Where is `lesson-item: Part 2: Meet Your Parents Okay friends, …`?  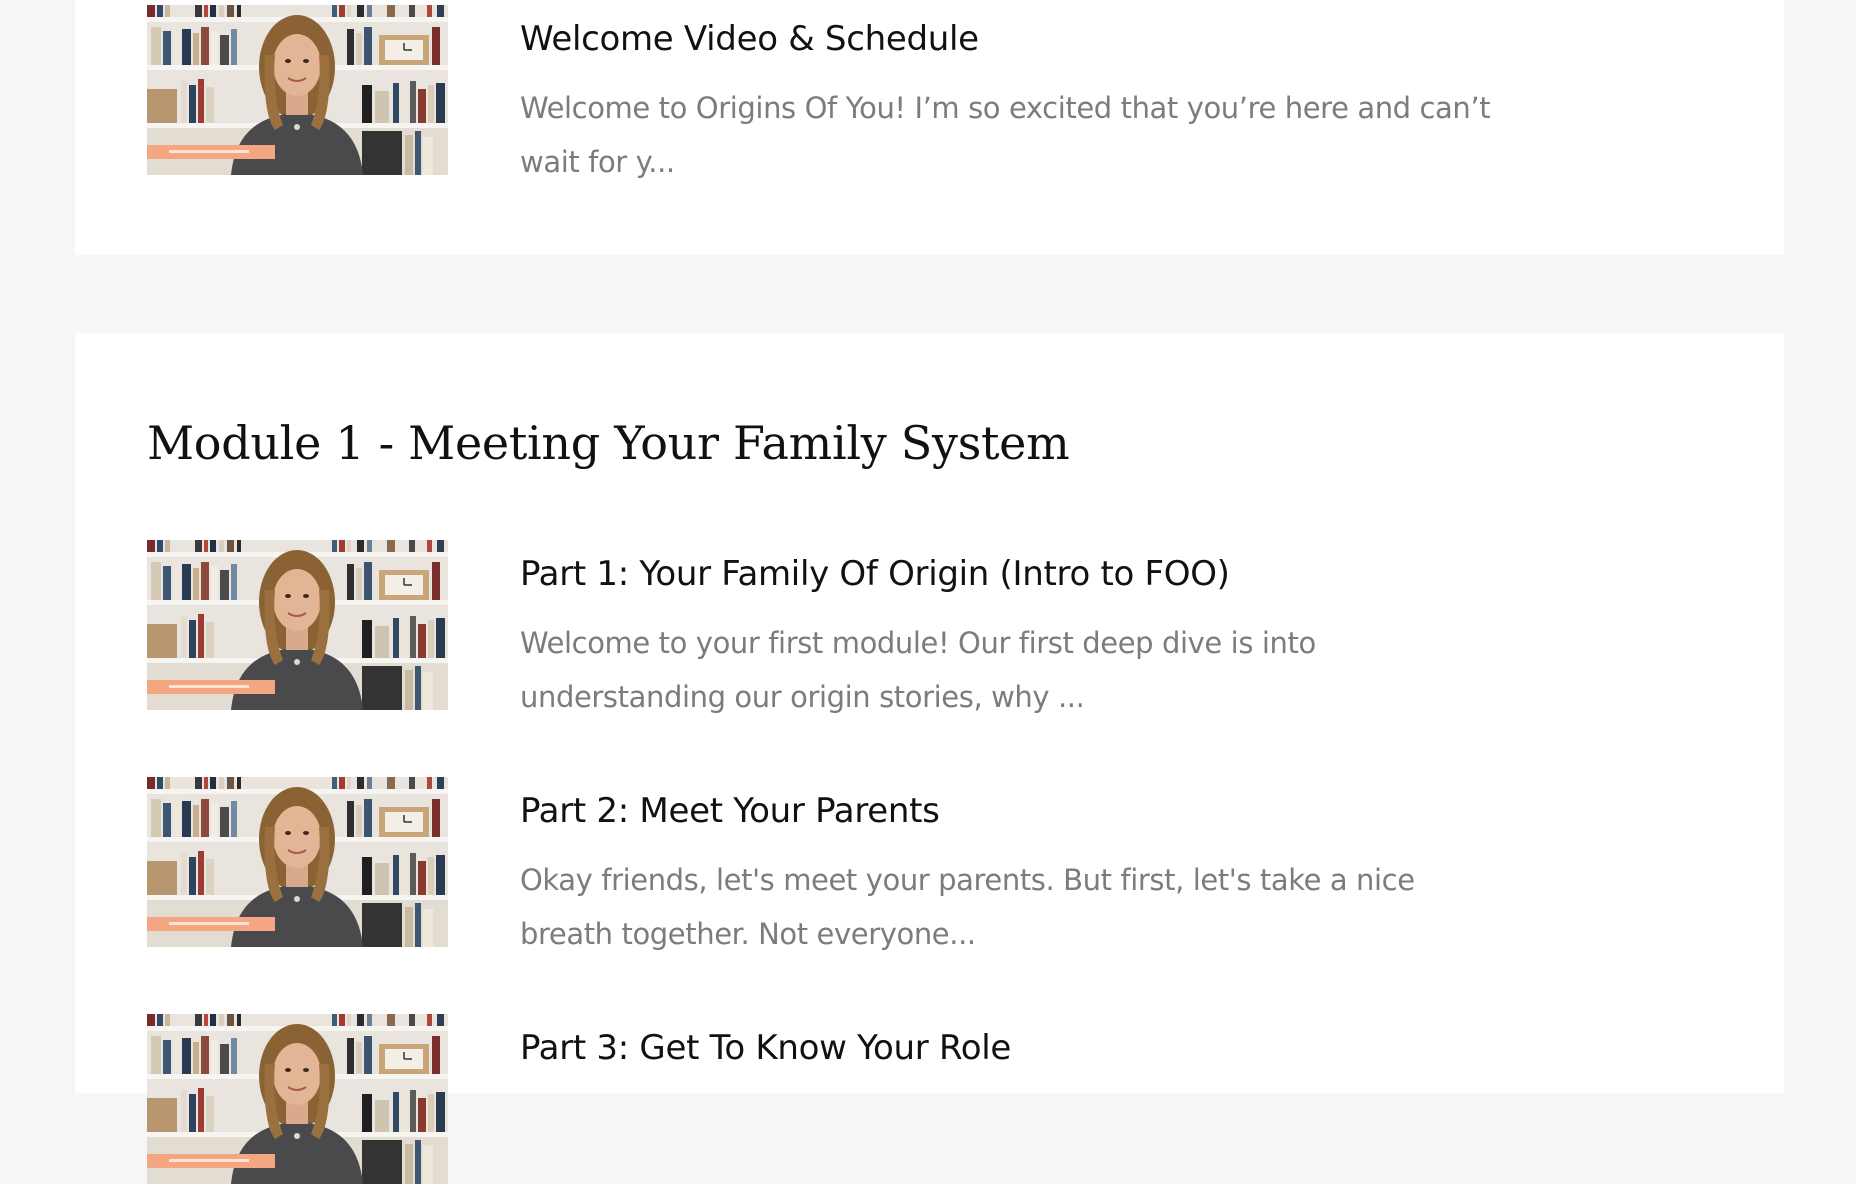
lesson-item: Part 2: Meet Your Parents Okay friends, … is located at coordinates (887, 864).